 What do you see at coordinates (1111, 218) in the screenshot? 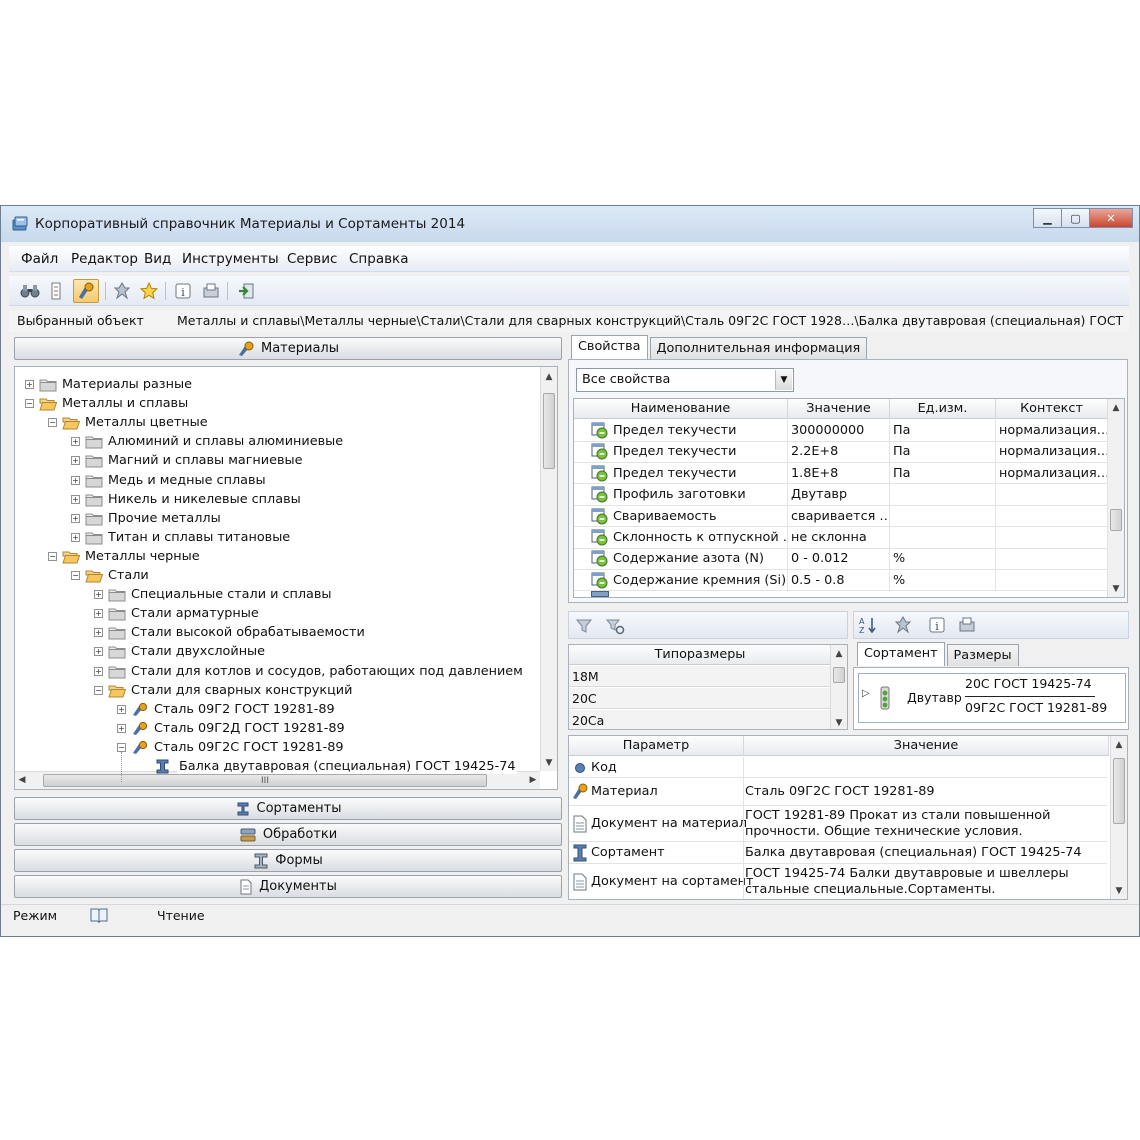
I see `close-button: ✕` at bounding box center [1111, 218].